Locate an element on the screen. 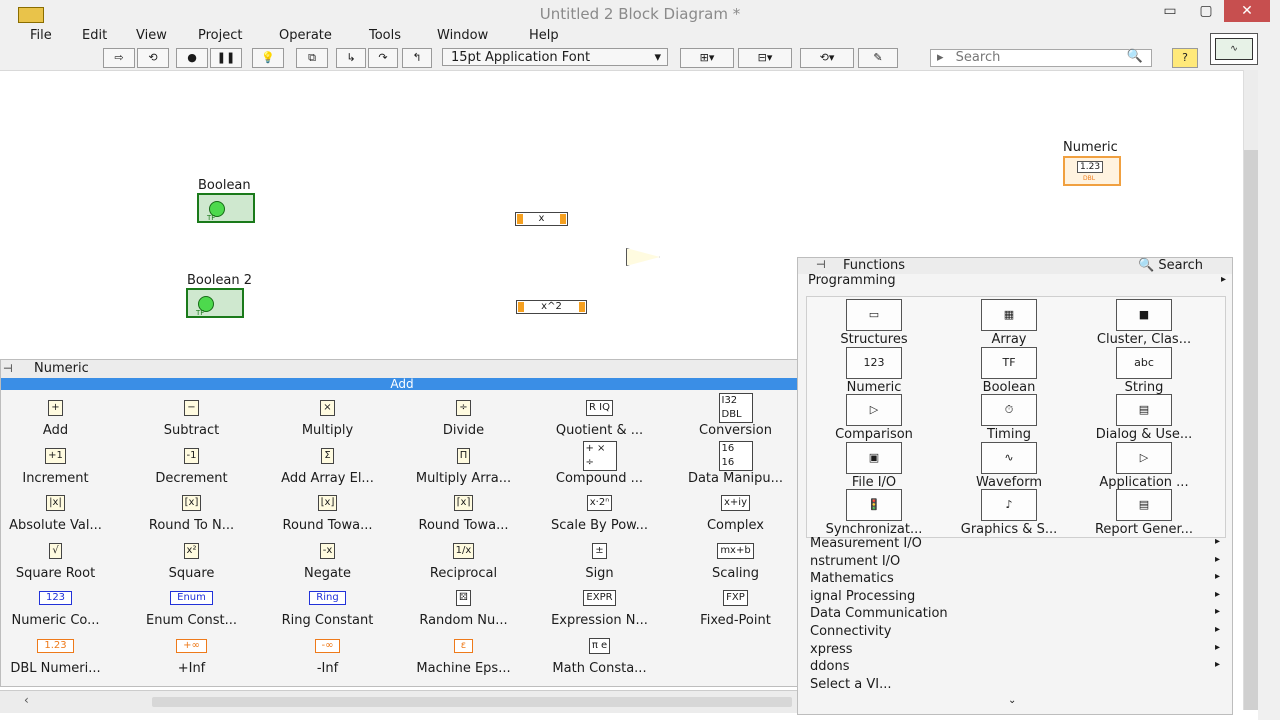  category-item: ddons ▸ is located at coordinates (1015, 667).